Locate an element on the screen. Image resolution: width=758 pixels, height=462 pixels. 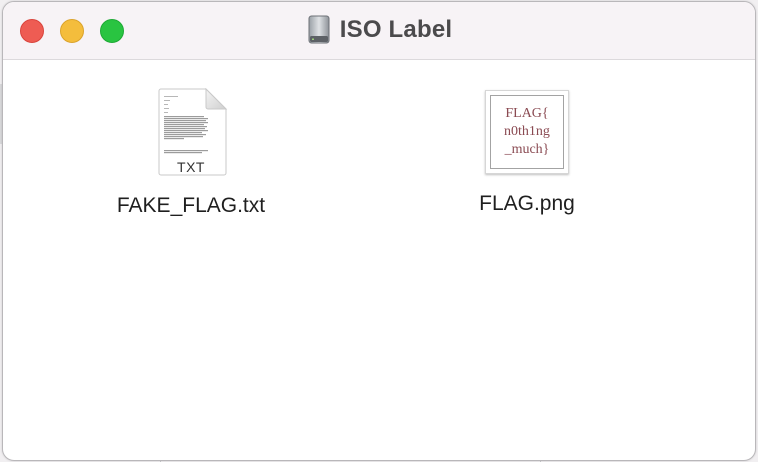
window-title: ISO Label is located at coordinates (396, 29).